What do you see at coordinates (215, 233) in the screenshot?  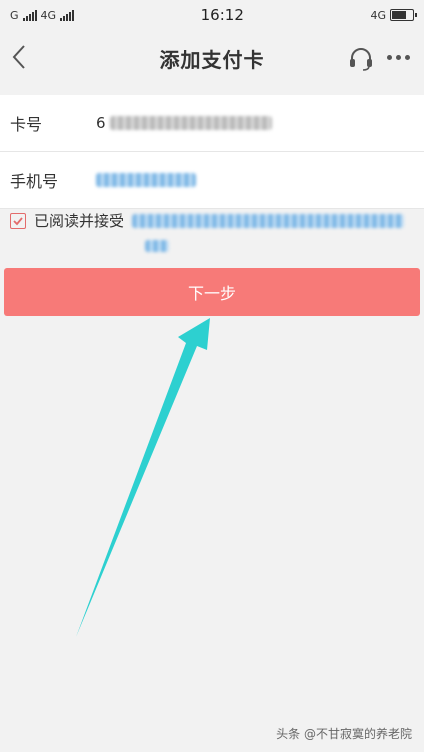 I see `agreement: 已阅读并接受` at bounding box center [215, 233].